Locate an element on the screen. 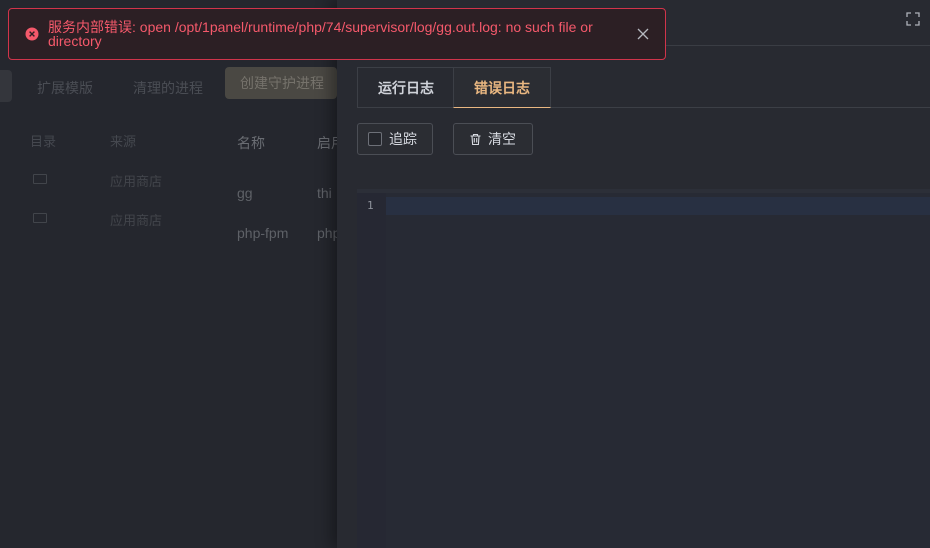 Image resolution: width=930 pixels, height=548 pixels. tab-extension-template: 扩展模版 is located at coordinates (65, 88).